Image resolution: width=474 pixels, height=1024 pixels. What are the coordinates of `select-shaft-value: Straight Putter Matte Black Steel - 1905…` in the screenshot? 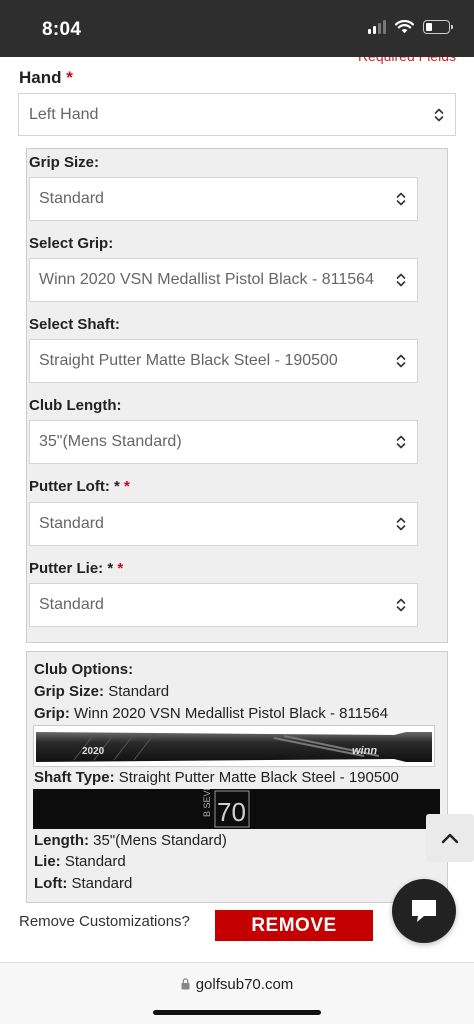 It's located at (188, 360).